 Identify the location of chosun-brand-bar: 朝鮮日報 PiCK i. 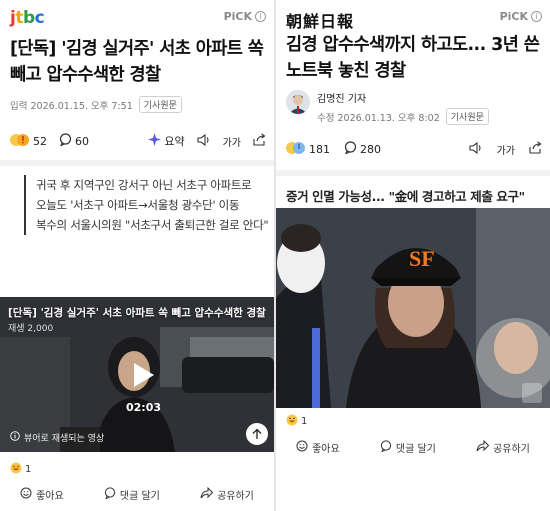
(414, 19).